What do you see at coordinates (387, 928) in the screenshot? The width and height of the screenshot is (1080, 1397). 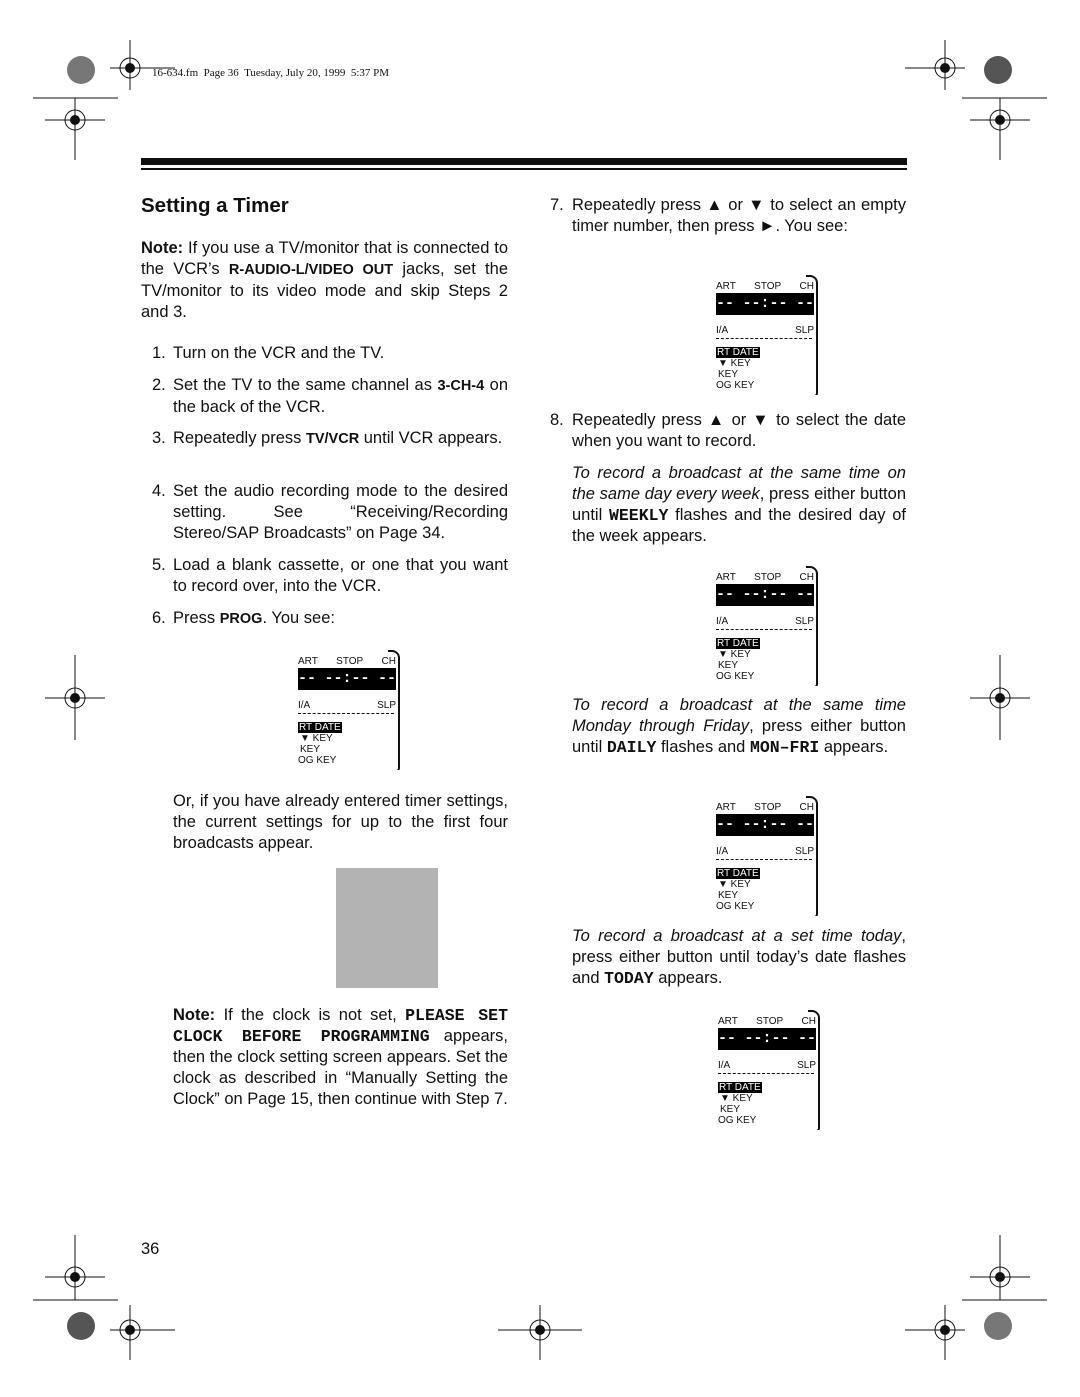 I see `gray-image-placeholder` at bounding box center [387, 928].